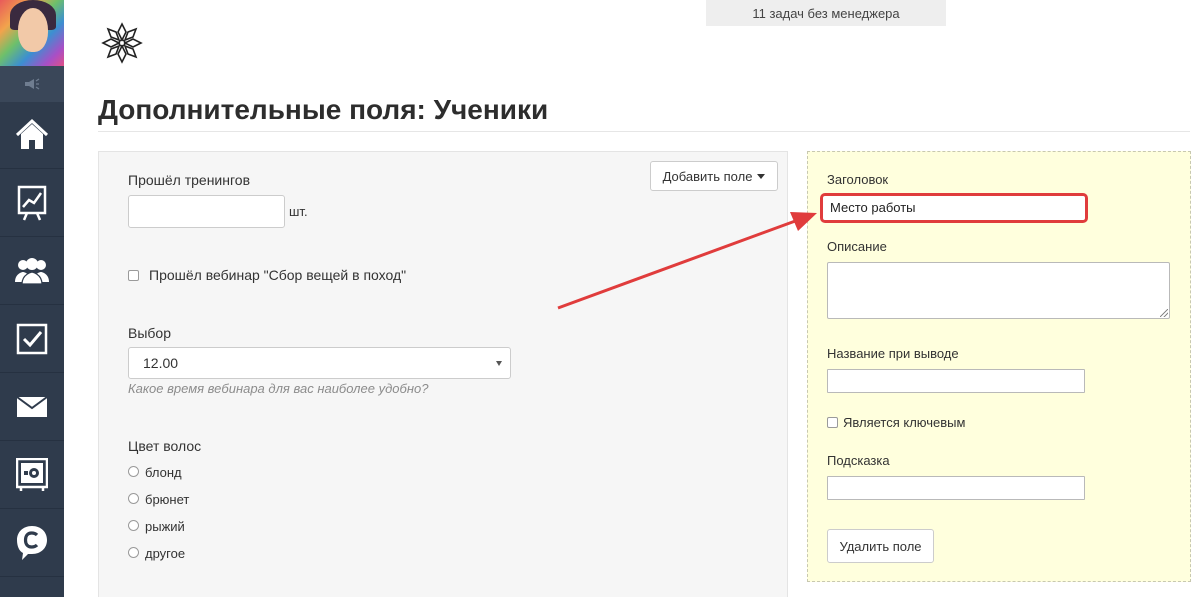 The height and width of the screenshot is (597, 1200). What do you see at coordinates (319, 363) in the screenshot?
I see `choice-select: 12.00` at bounding box center [319, 363].